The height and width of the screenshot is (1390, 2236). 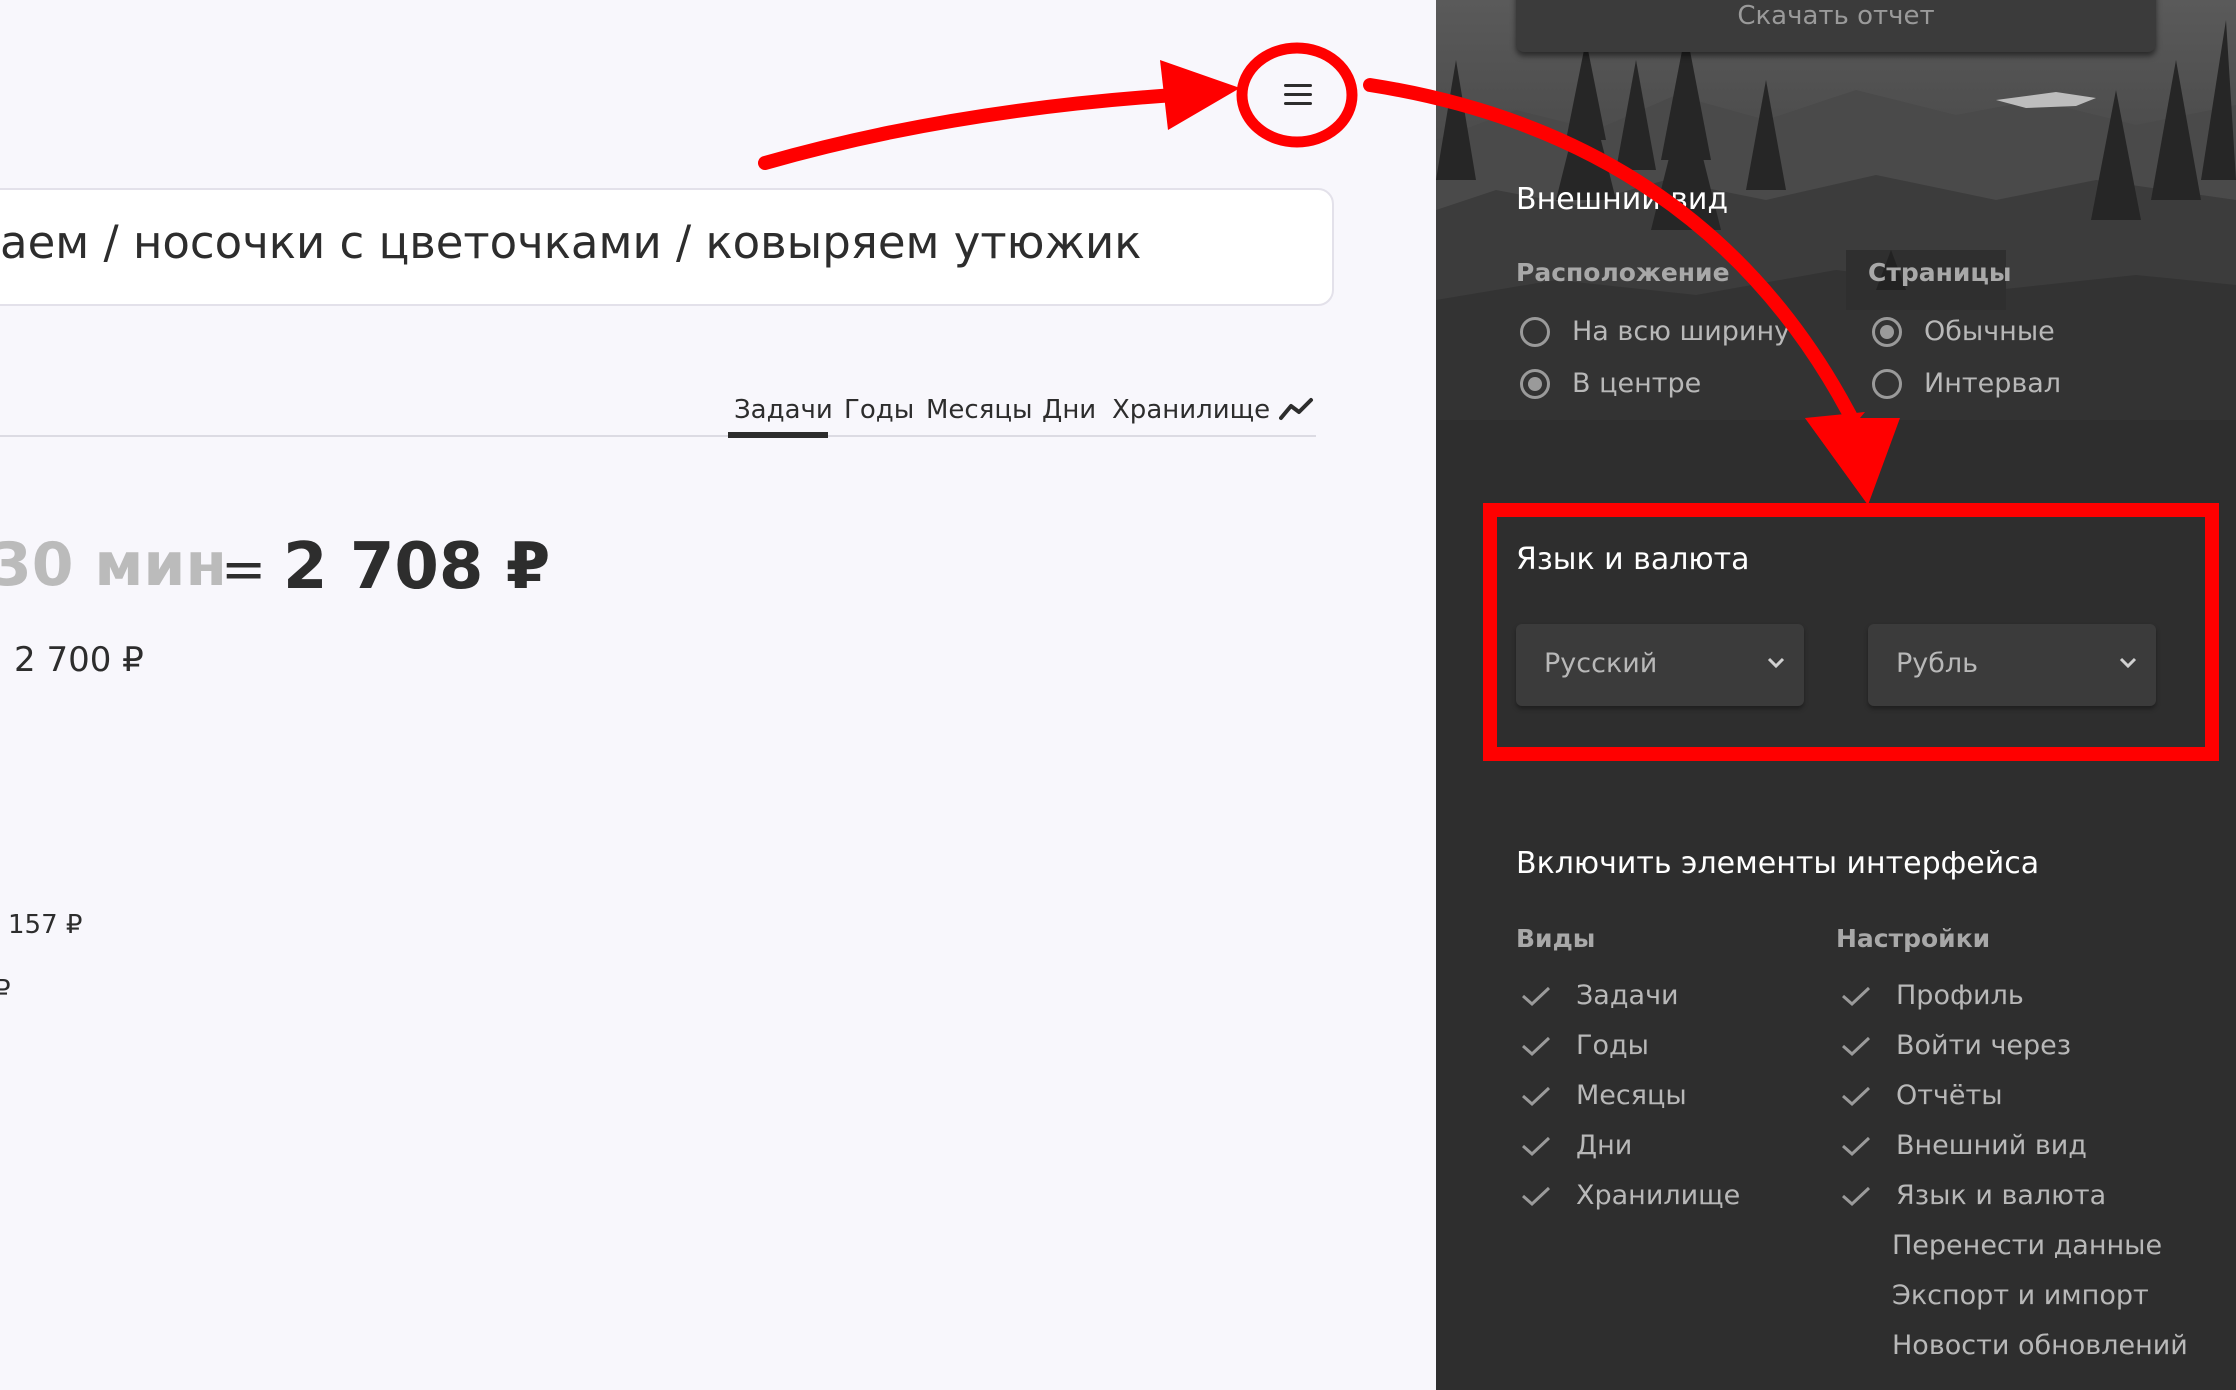 What do you see at coordinates (778, 435) in the screenshot?
I see `active-tab-indicator` at bounding box center [778, 435].